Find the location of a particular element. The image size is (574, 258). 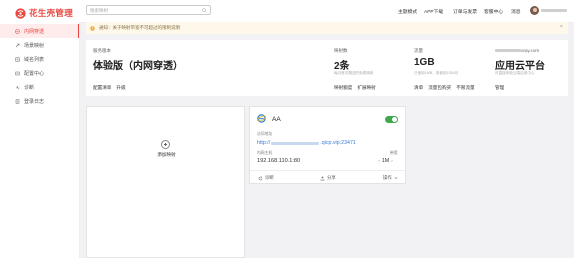

login-log-icon is located at coordinates (17, 101).